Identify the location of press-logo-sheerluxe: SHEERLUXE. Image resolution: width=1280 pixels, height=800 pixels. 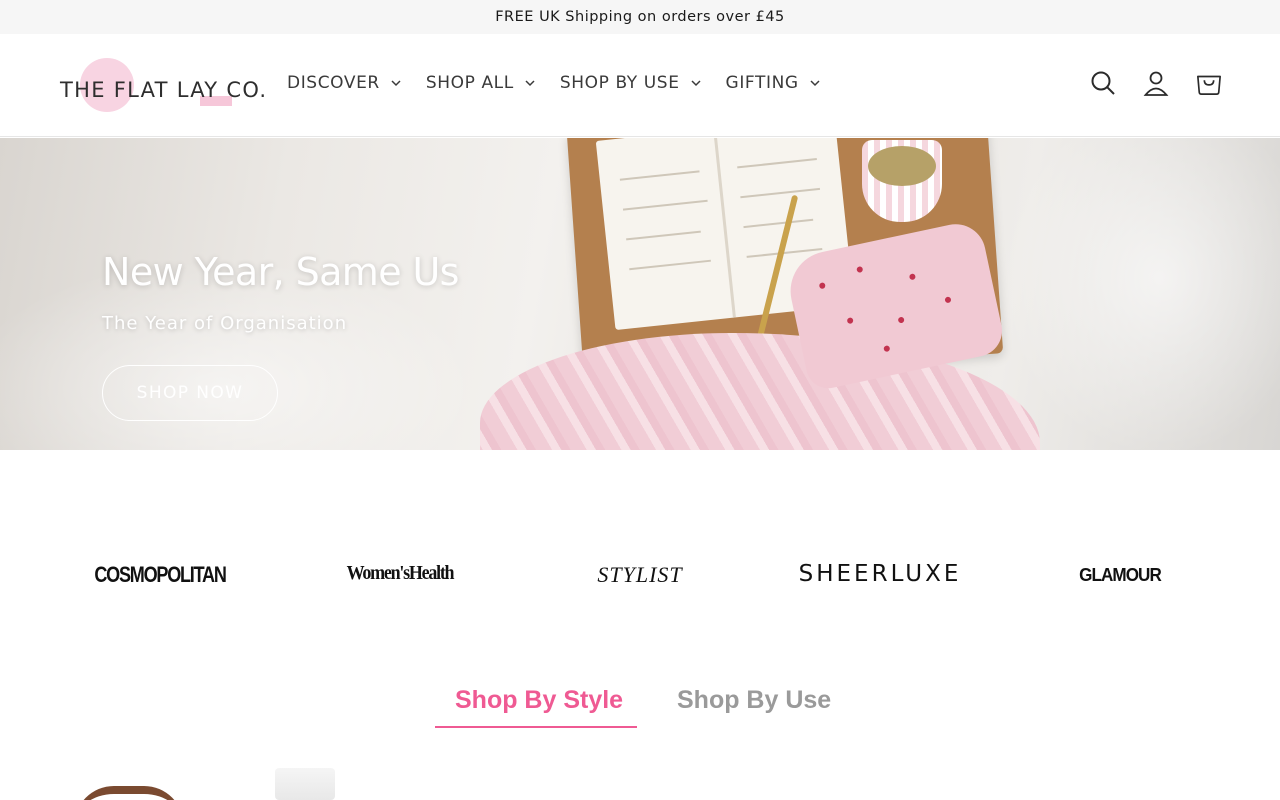
(880, 574).